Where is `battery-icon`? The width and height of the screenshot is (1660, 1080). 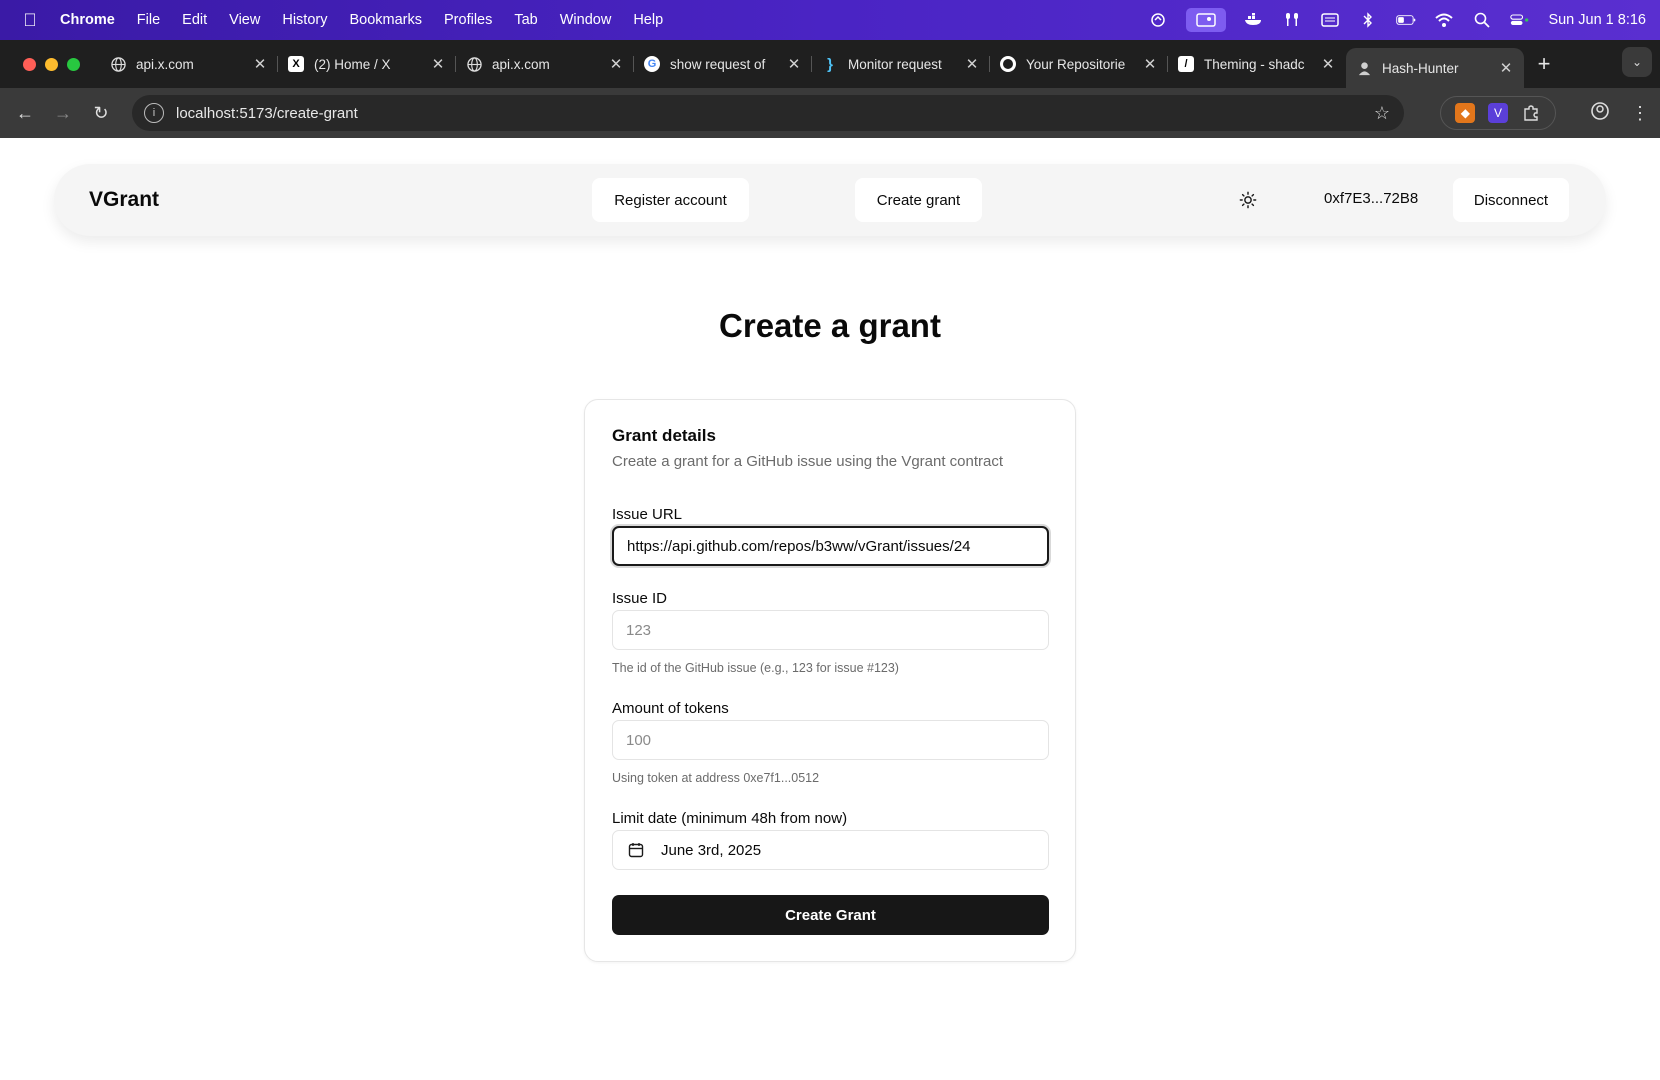 battery-icon is located at coordinates (1406, 20).